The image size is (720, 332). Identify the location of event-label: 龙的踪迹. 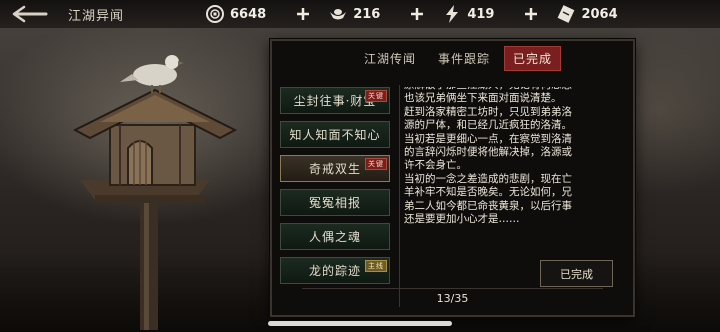
(334, 271).